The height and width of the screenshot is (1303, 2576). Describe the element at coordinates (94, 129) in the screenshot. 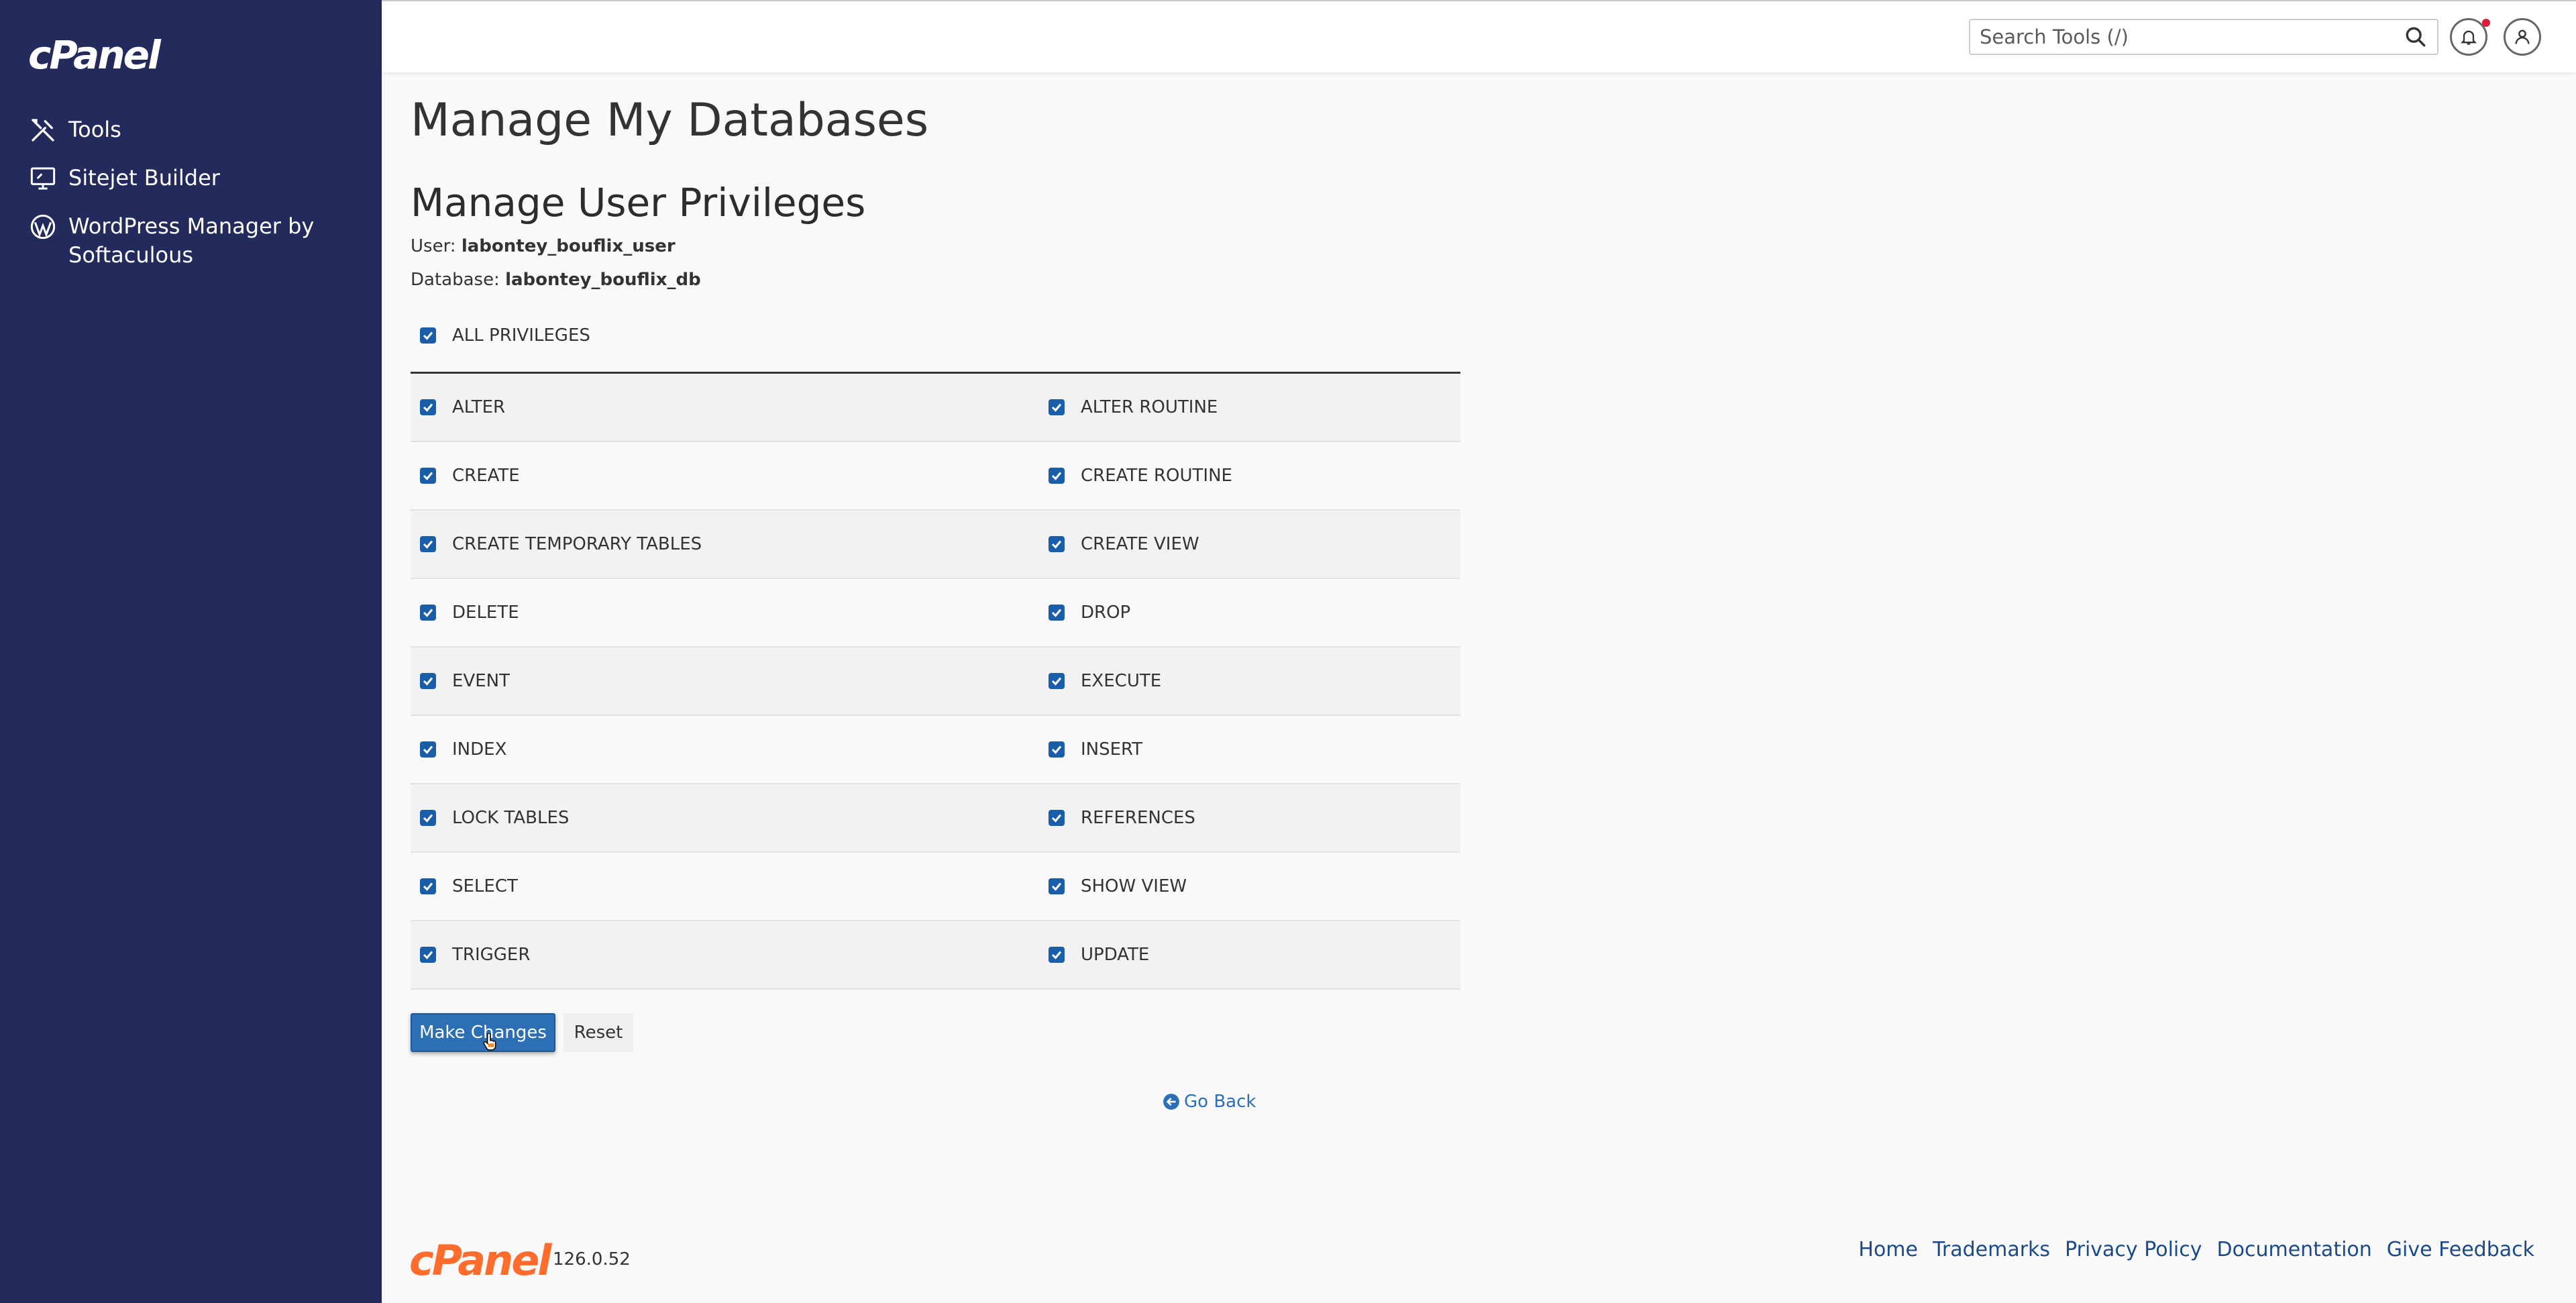

I see `sidebar-item-label: Tools` at that location.